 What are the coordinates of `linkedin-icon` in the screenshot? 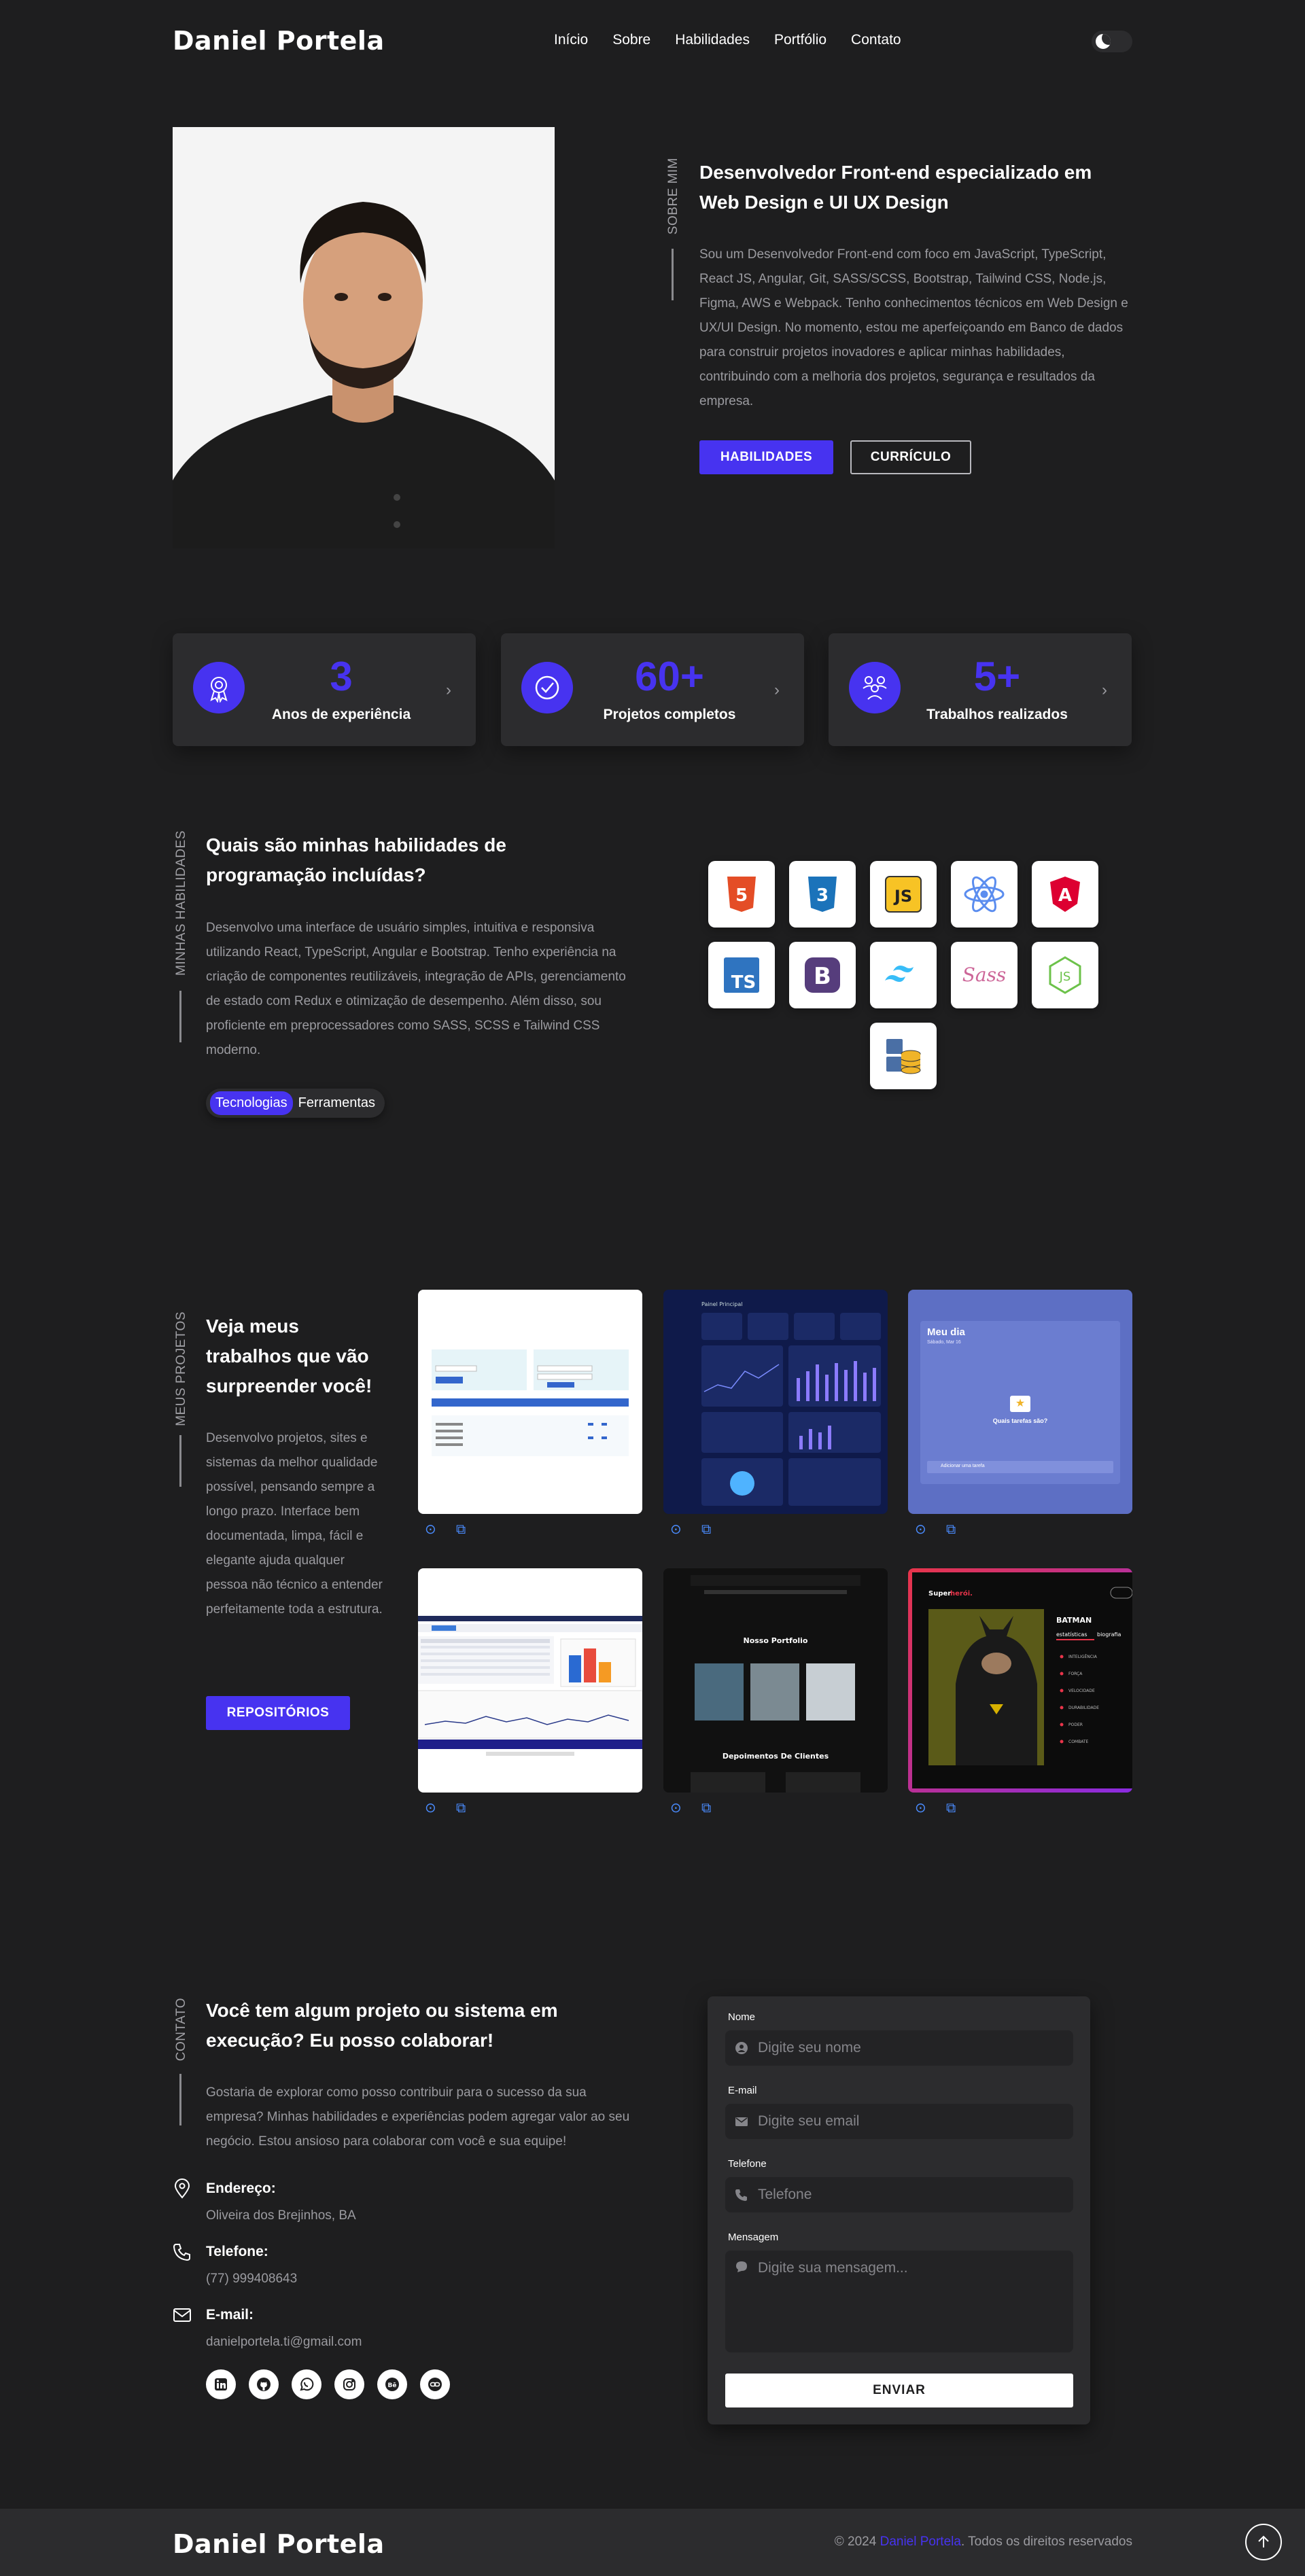 It's located at (221, 2384).